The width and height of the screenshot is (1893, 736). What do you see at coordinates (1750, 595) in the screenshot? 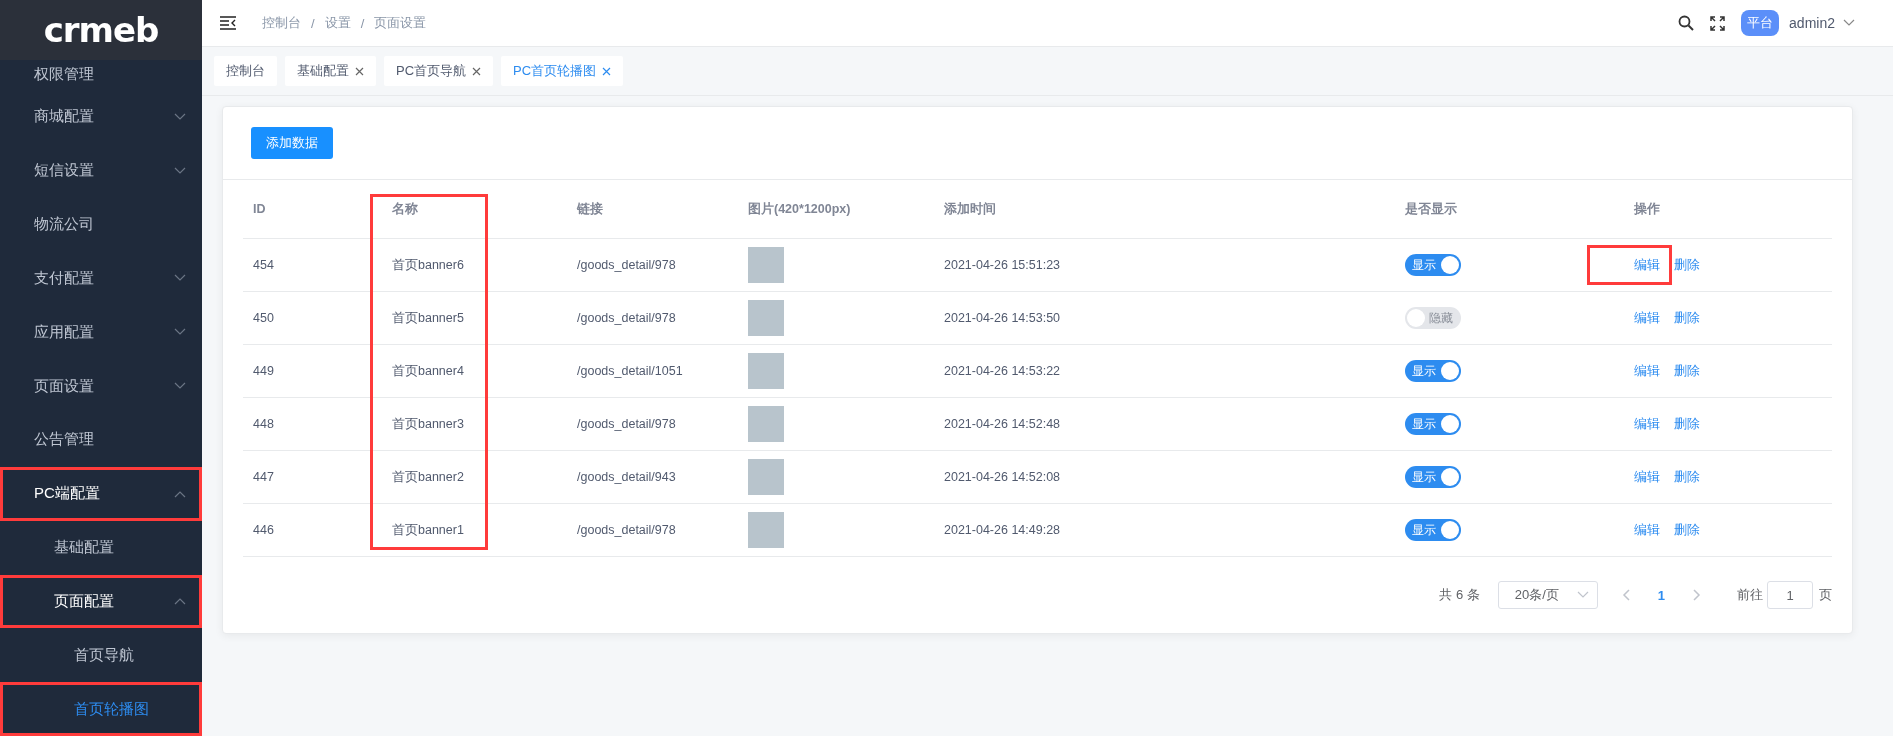
I see `goto-label: 前往` at bounding box center [1750, 595].